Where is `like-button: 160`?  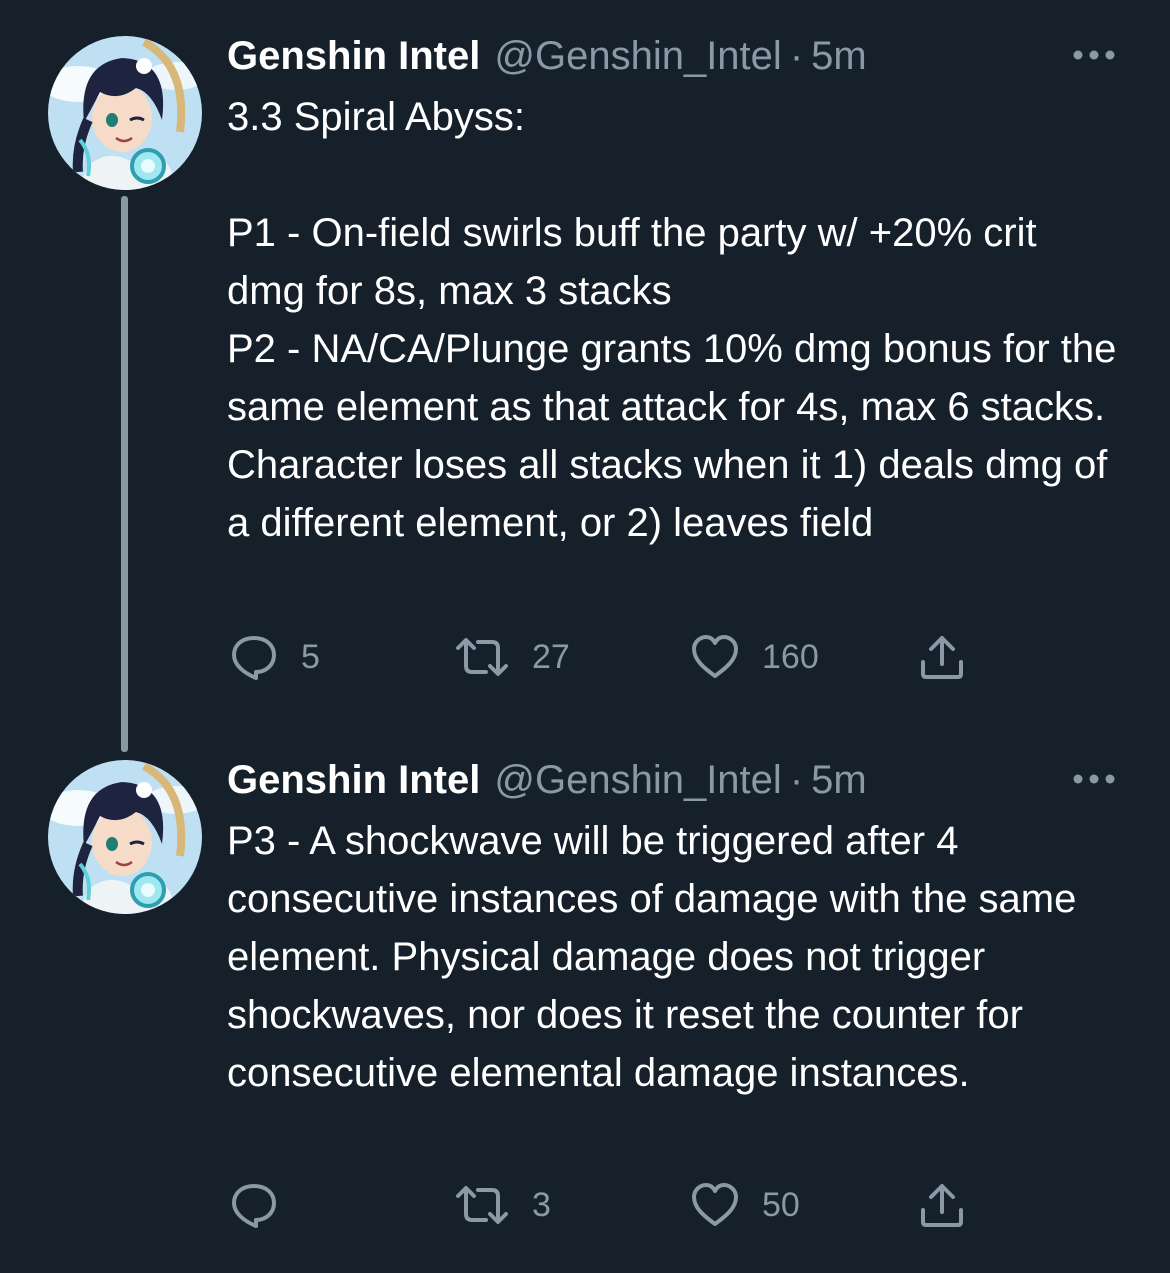 like-button: 160 is located at coordinates (754, 657).